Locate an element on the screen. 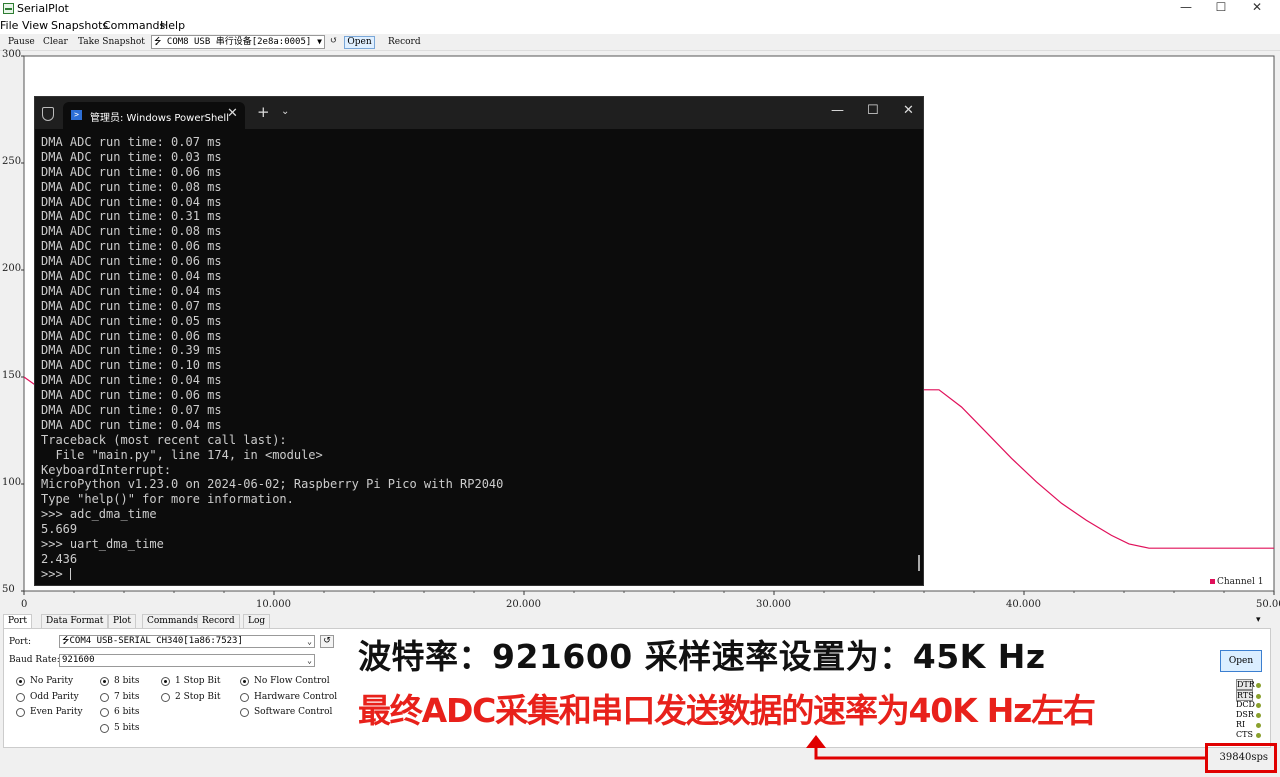 Image resolution: width=1280 pixels, height=777 pixels. terminal-line: DMA ADC run time: 0.39 ms is located at coordinates (131, 350).